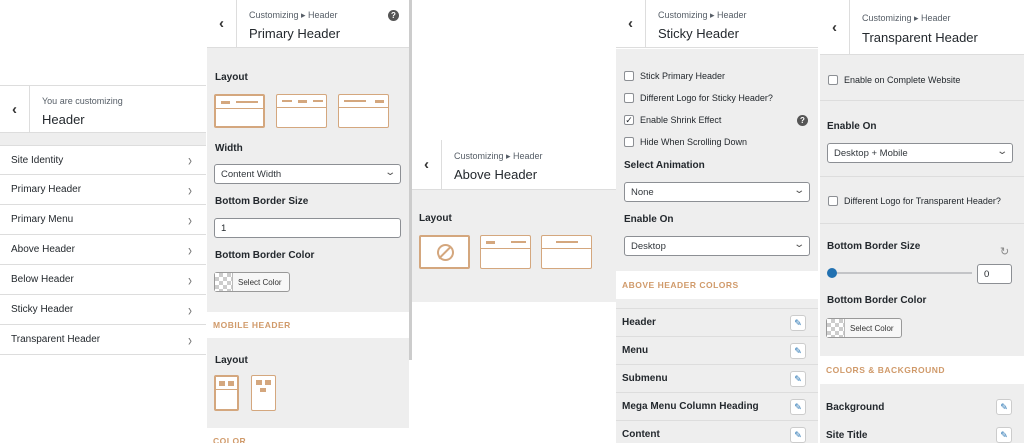 This screenshot has height=443, width=1024. What do you see at coordinates (694, 142) in the screenshot?
I see `checkbox-label: Hide When Scrolling Down` at bounding box center [694, 142].